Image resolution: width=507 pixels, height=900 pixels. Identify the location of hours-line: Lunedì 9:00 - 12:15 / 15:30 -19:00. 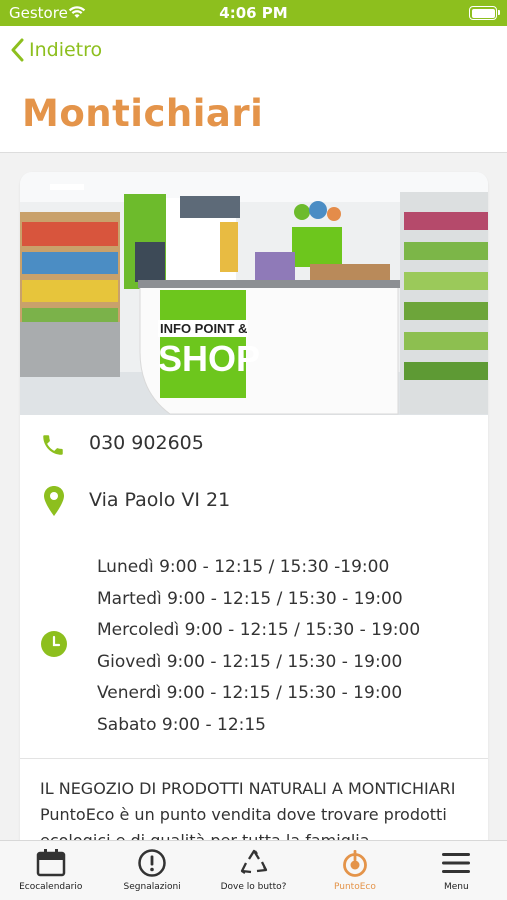
(243, 567).